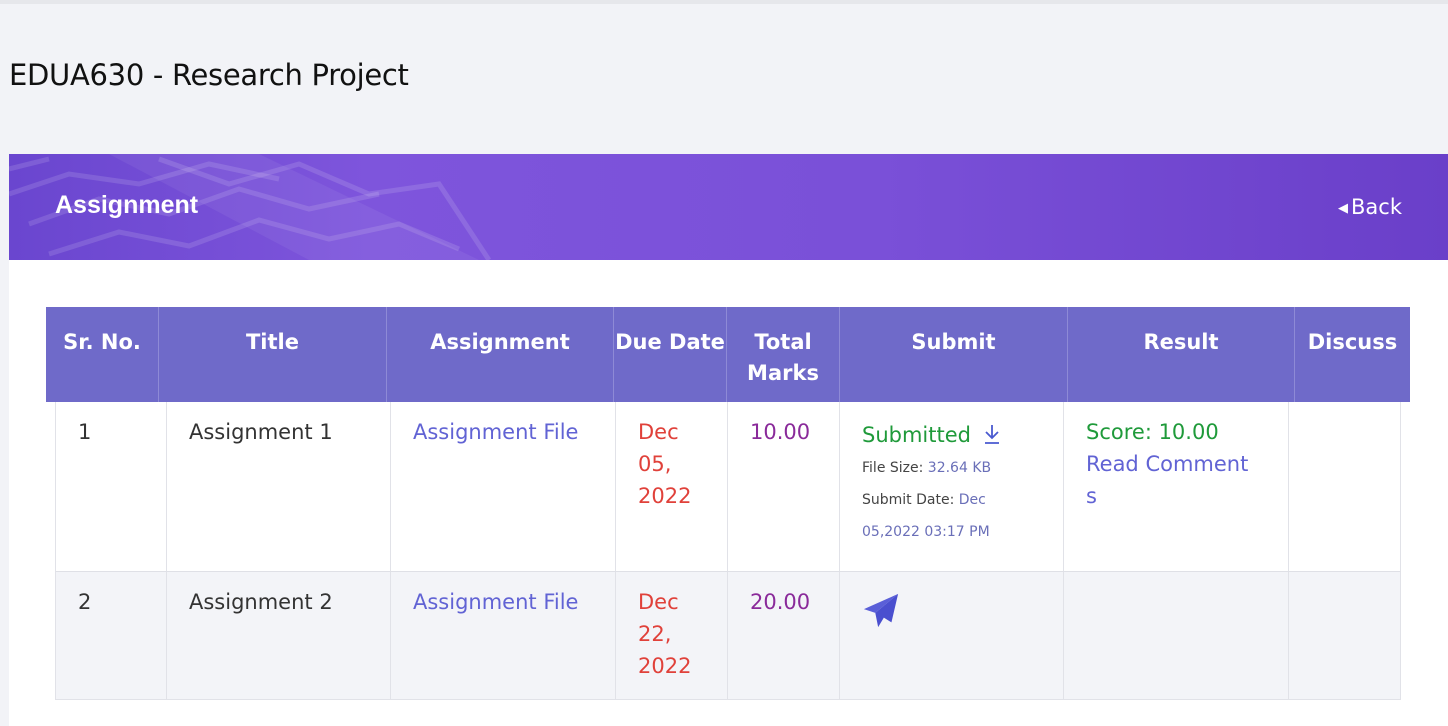 Image resolution: width=1448 pixels, height=726 pixels. What do you see at coordinates (972, 500) in the screenshot?
I see `submit-date-value-1: Dec` at bounding box center [972, 500].